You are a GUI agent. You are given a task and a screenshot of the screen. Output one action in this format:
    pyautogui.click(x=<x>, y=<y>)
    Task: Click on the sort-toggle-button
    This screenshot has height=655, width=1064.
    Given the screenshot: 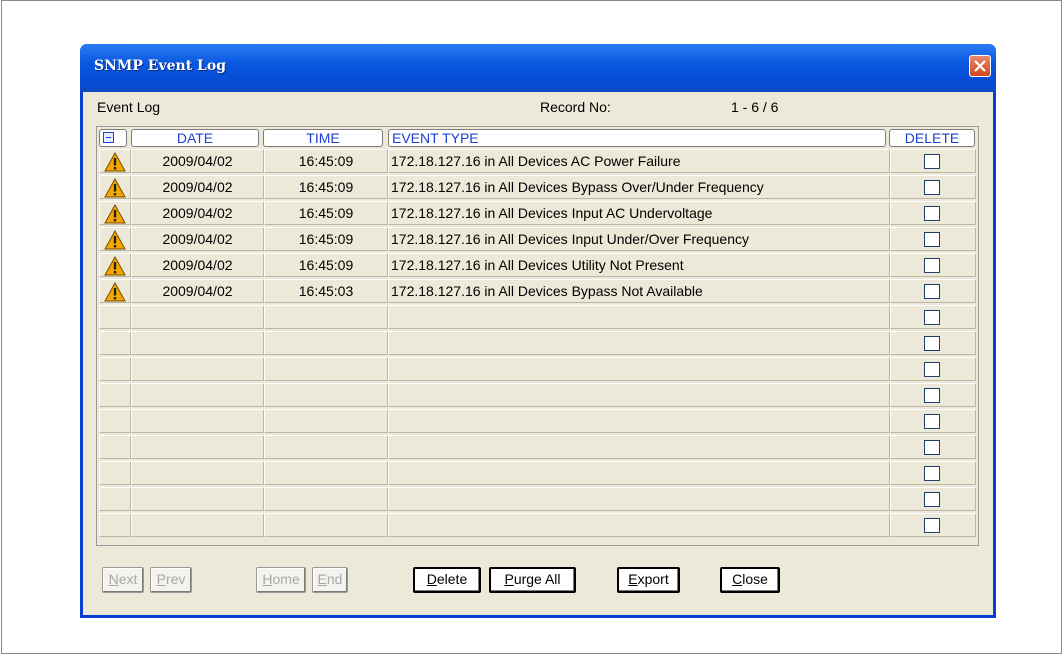 What is the action you would take?
    pyautogui.click(x=113, y=138)
    